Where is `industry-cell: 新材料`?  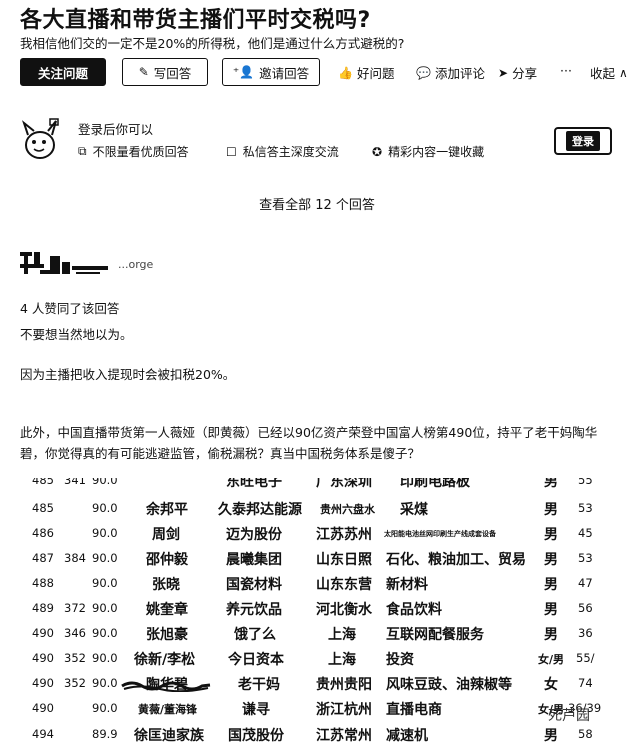
industry-cell: 新材料 is located at coordinates (407, 585).